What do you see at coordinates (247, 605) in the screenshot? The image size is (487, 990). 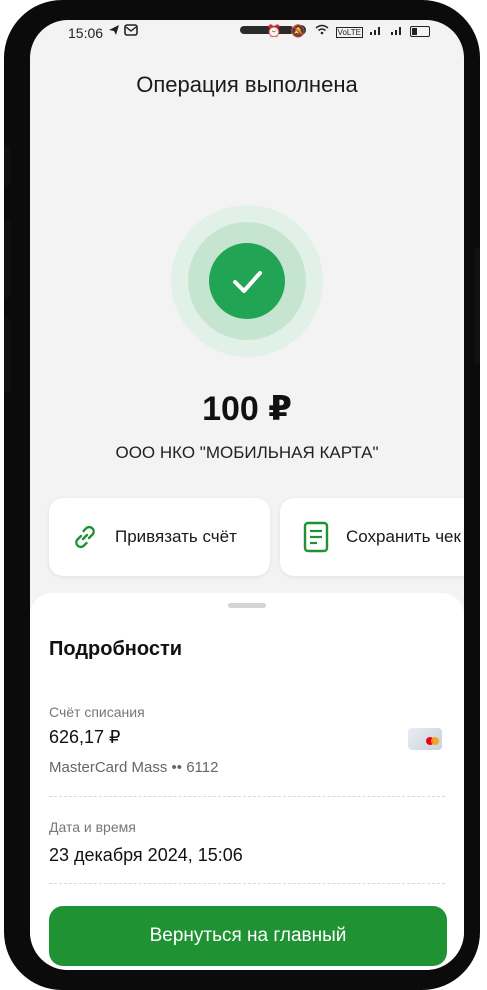 I see `sheet-drag-handle` at bounding box center [247, 605].